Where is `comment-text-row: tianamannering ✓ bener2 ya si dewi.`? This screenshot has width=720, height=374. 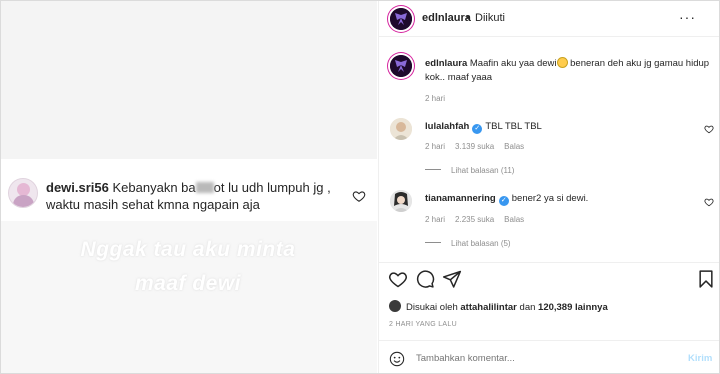 comment-text-row: tianamannering ✓ bener2 ya si dewi. is located at coordinates (506, 199).